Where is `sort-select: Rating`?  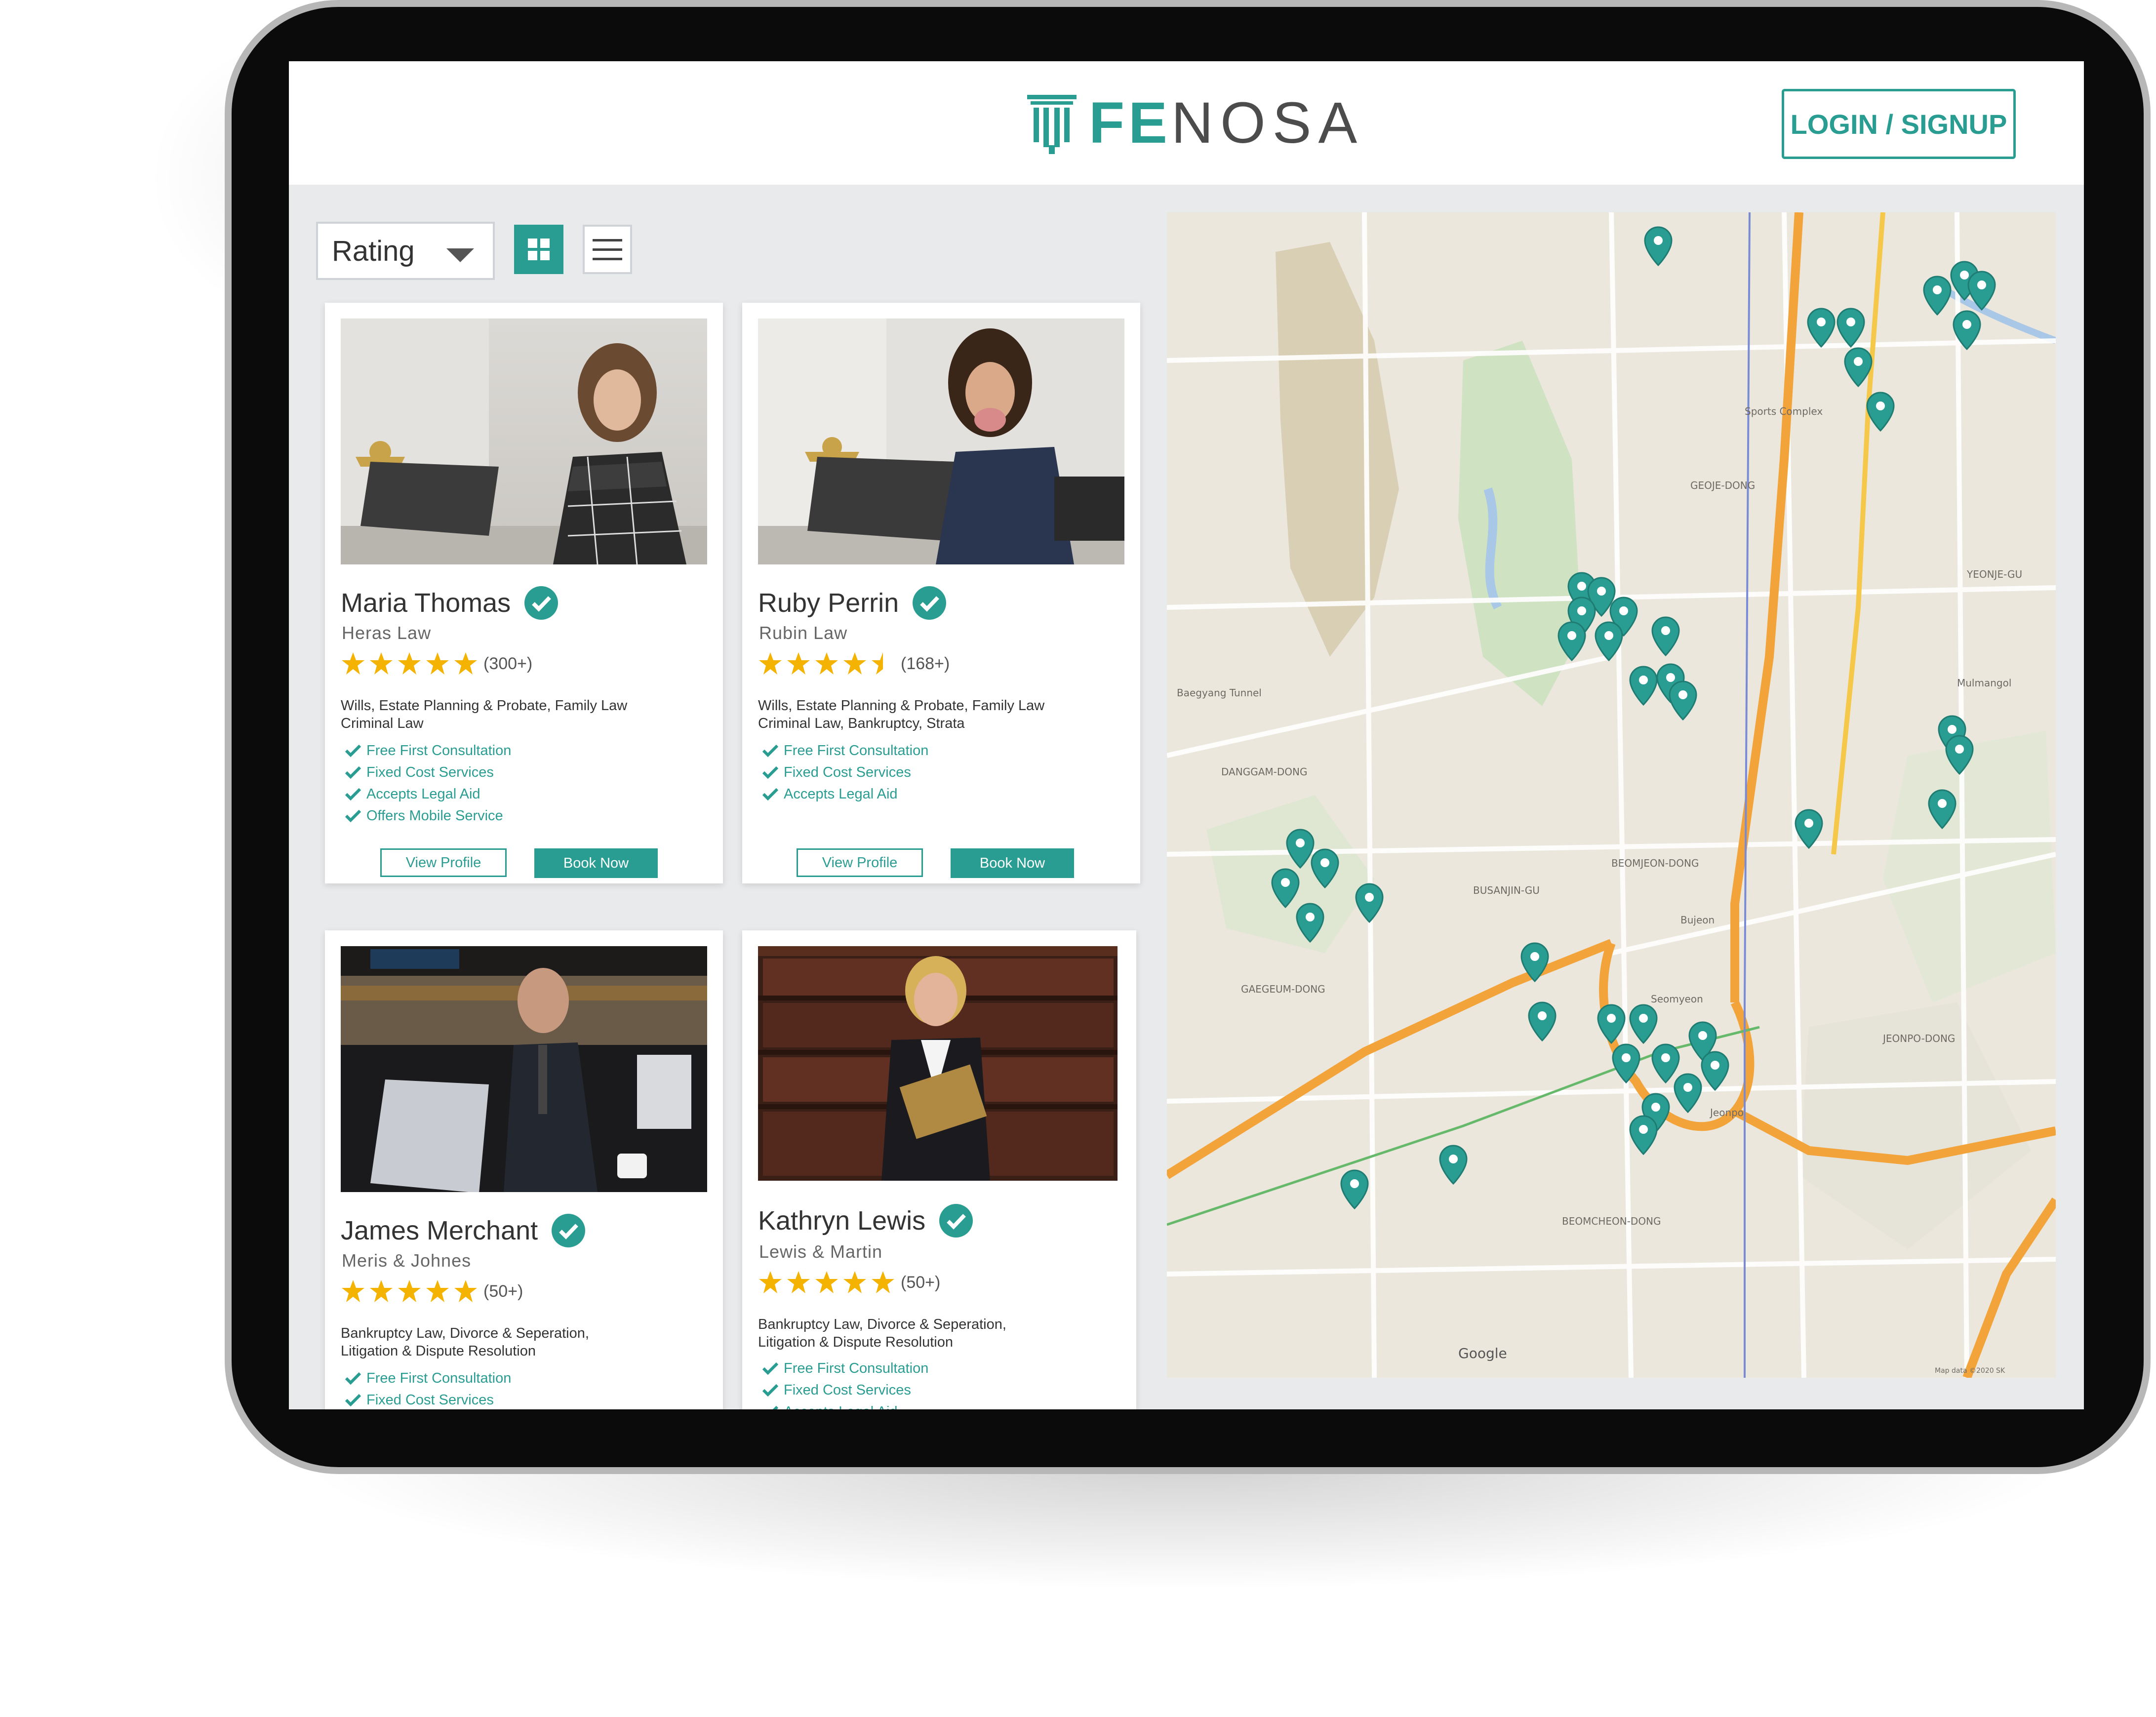 sort-select: Rating is located at coordinates (405, 251).